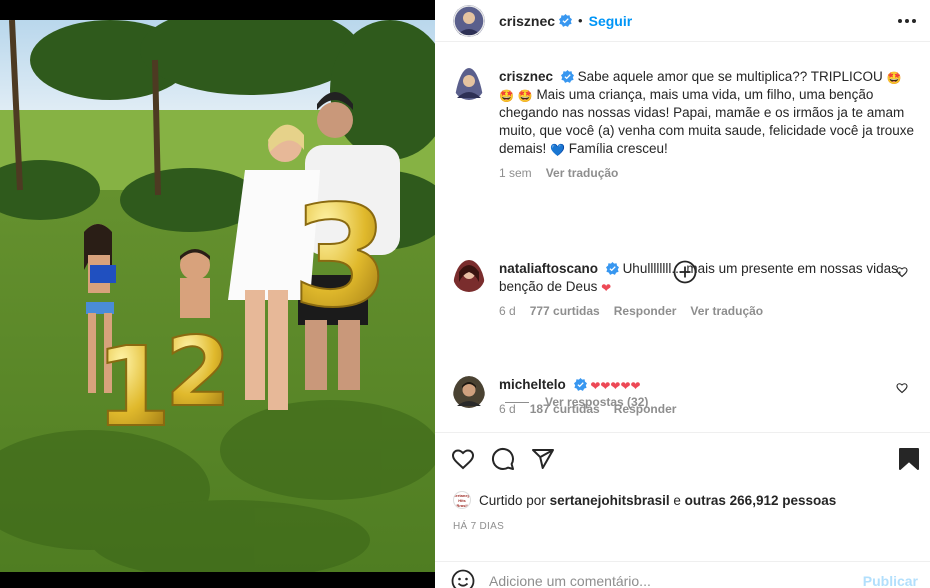 This screenshot has width=930, height=588. Describe the element at coordinates (543, 459) in the screenshot. I see `share-paper-plane-icon` at that location.